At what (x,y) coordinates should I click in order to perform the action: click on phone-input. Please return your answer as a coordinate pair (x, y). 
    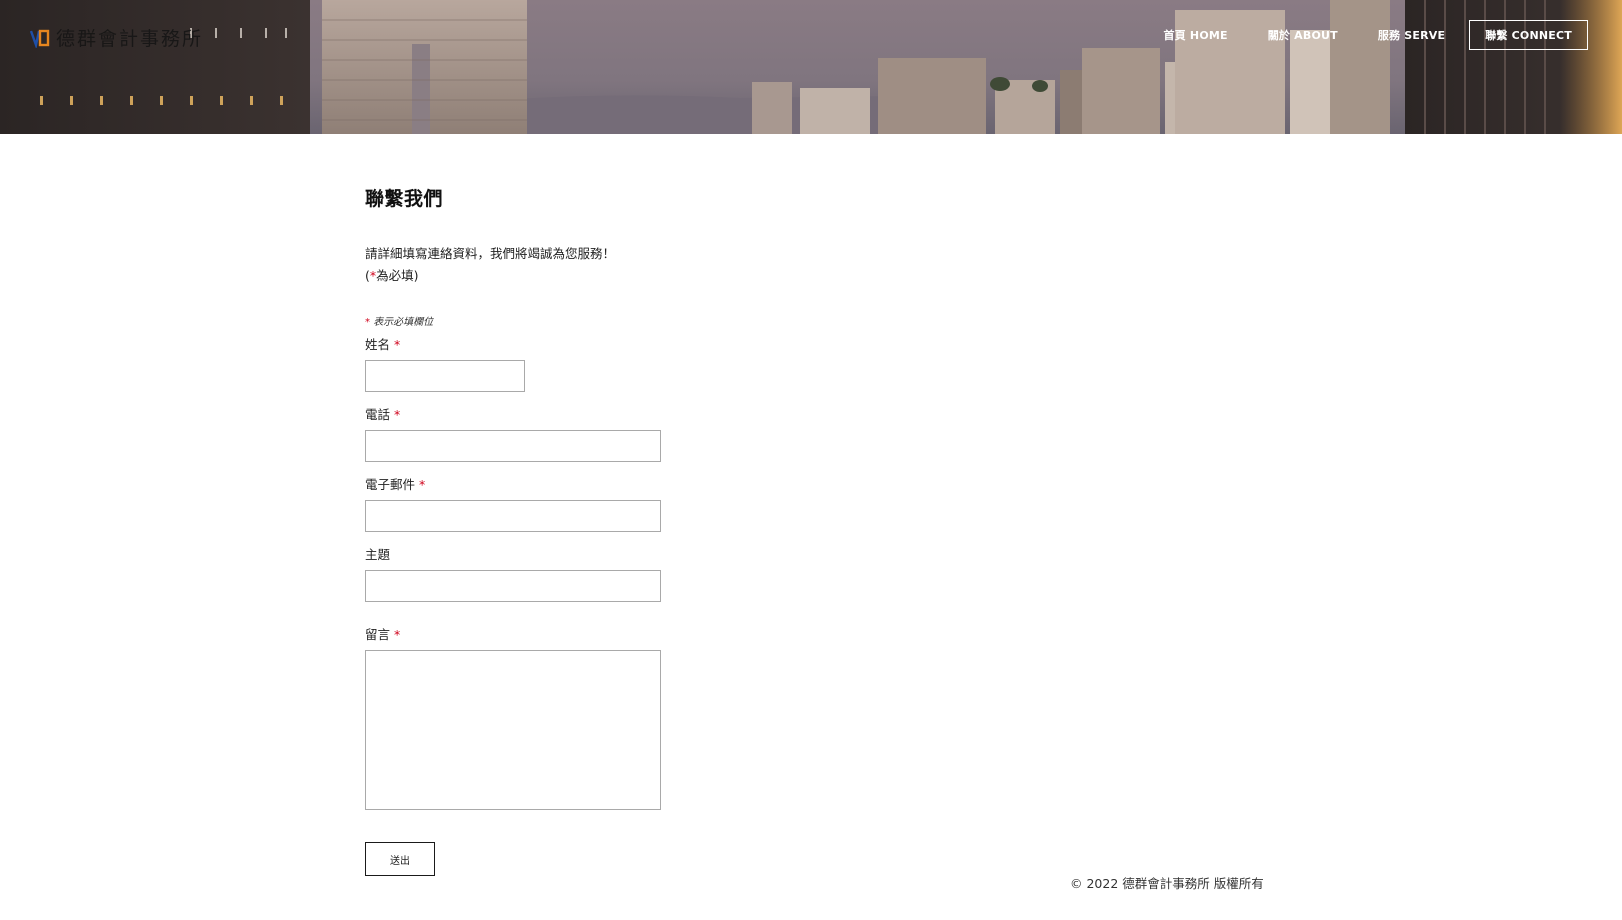
    Looking at the image, I should click on (513, 446).